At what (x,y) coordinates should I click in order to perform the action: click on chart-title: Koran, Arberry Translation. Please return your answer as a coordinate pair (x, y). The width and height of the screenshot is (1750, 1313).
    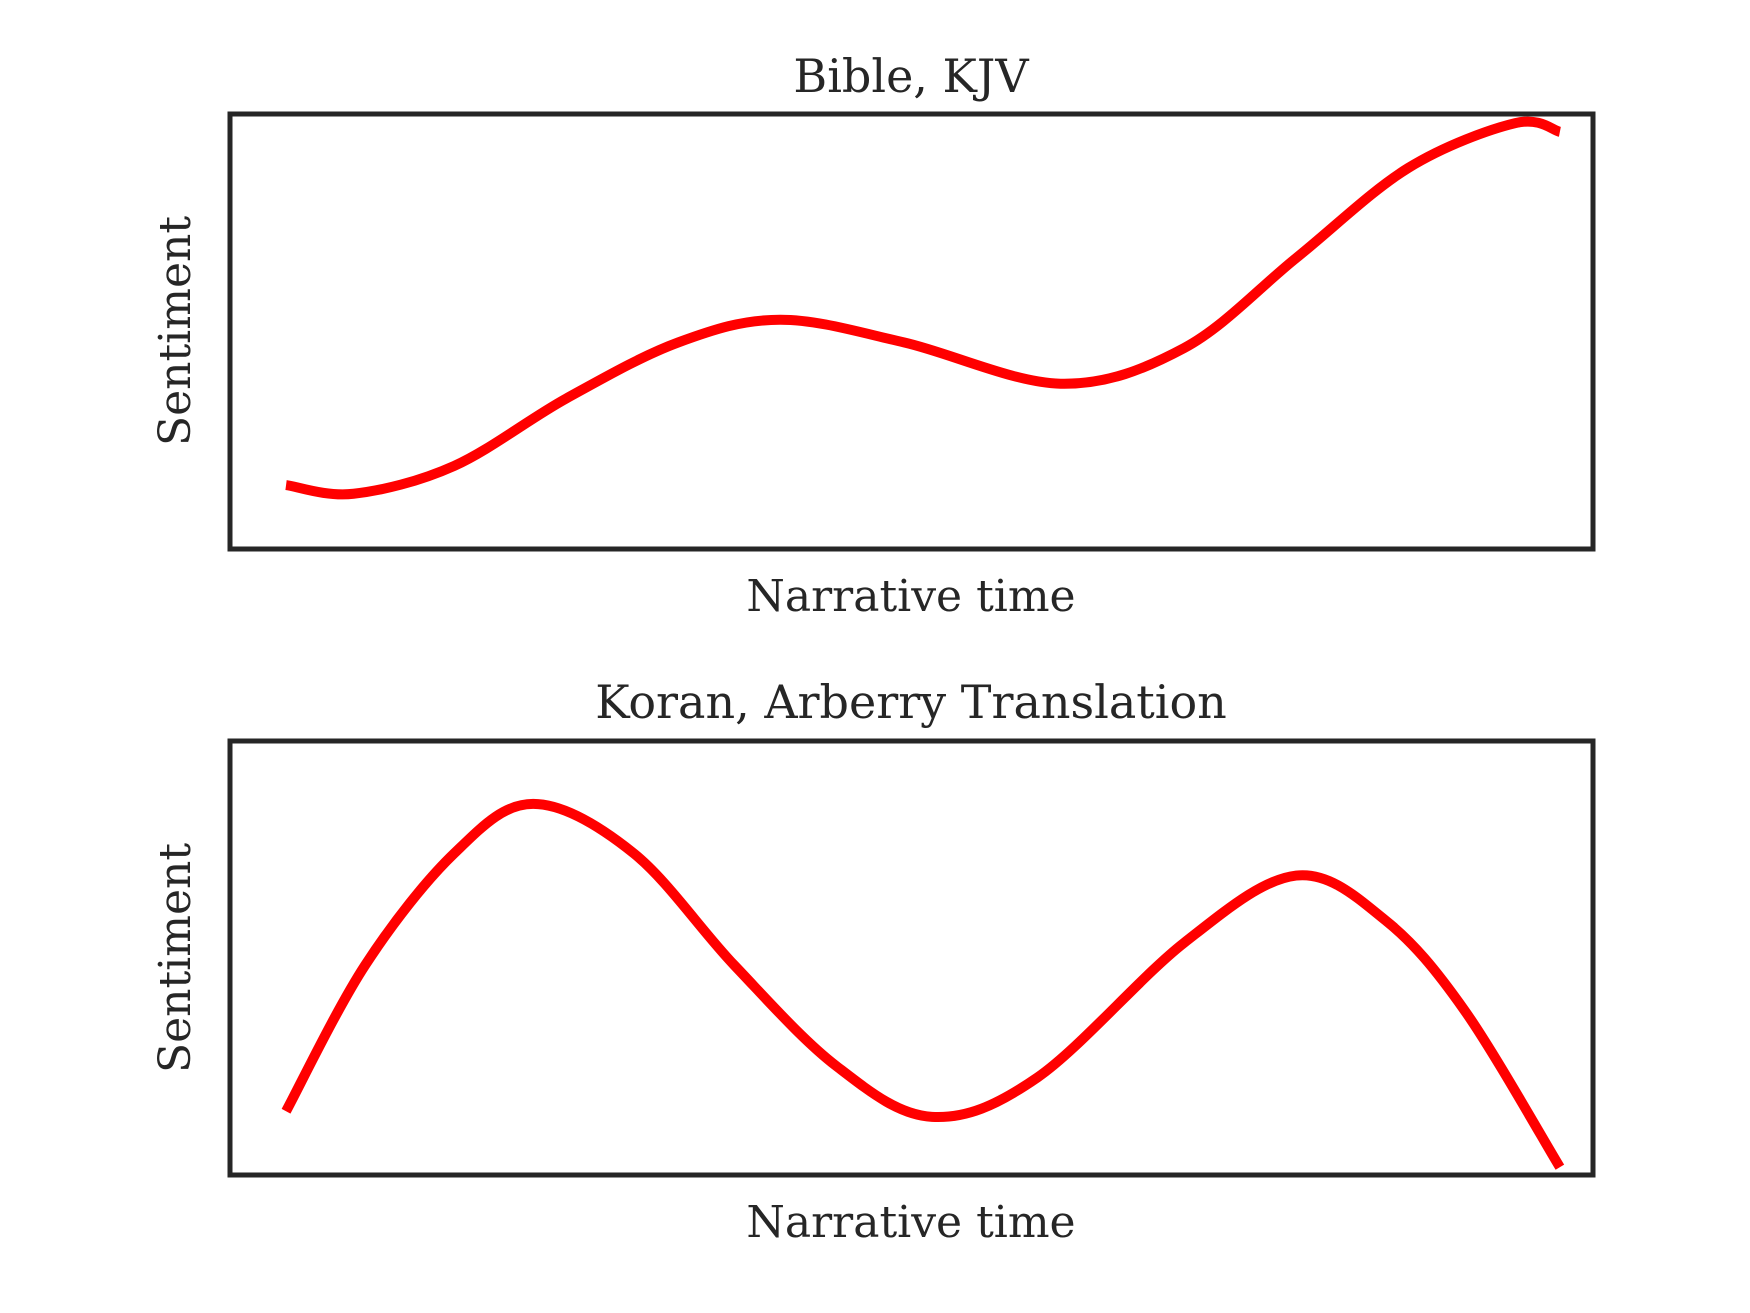
    Looking at the image, I should click on (911, 702).